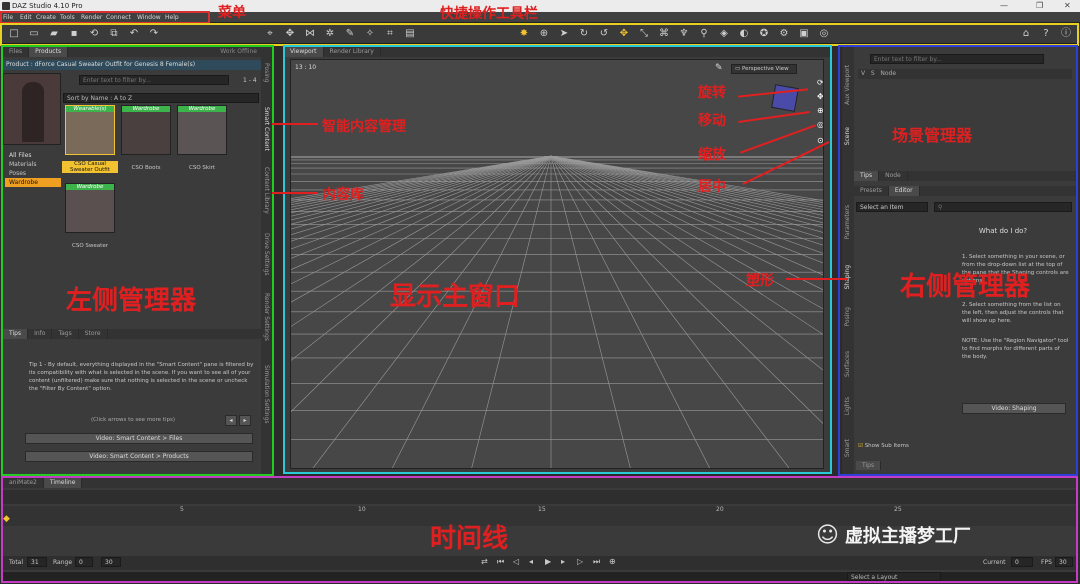  I want to click on annotation-toolbar: 快捷操作工具栏, so click(489, 14).